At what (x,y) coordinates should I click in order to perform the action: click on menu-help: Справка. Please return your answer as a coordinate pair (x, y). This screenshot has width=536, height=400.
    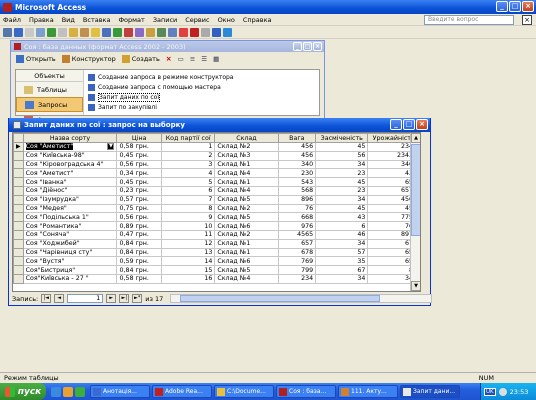
    Looking at the image, I should click on (257, 20).